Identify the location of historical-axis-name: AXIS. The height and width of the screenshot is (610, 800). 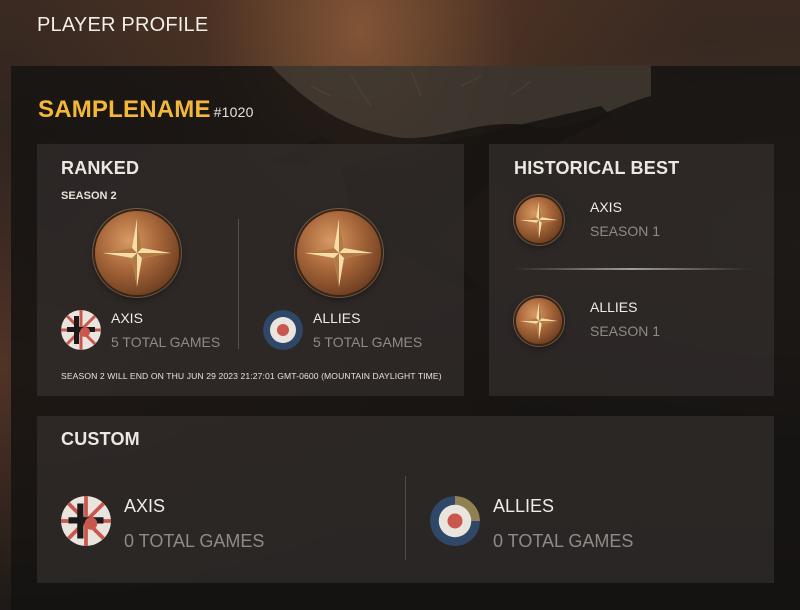
(606, 207).